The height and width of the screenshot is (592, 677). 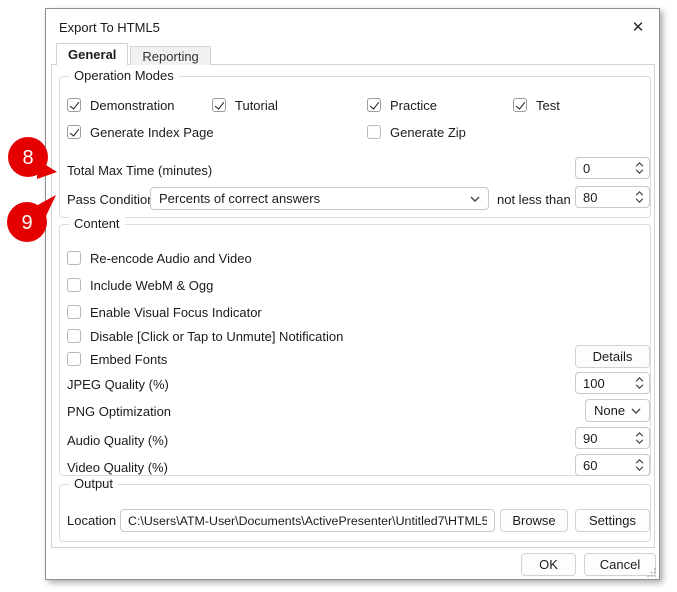 I want to click on cancel-button: Cancel, so click(x=620, y=564).